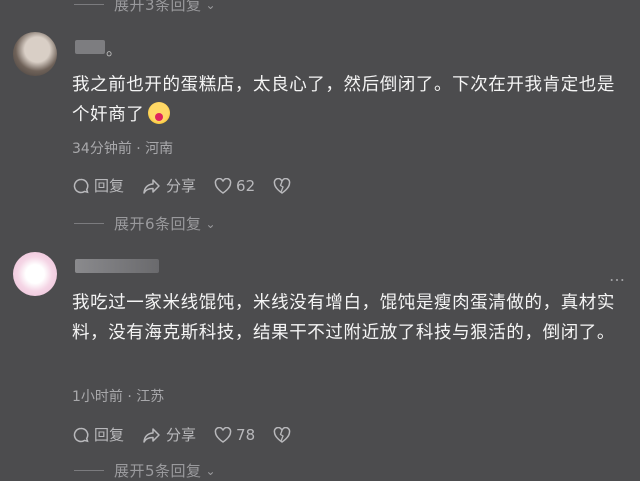 This screenshot has height=481, width=640. Describe the element at coordinates (118, 397) in the screenshot. I see `comment-meta: 1小时前 · 江苏` at that location.